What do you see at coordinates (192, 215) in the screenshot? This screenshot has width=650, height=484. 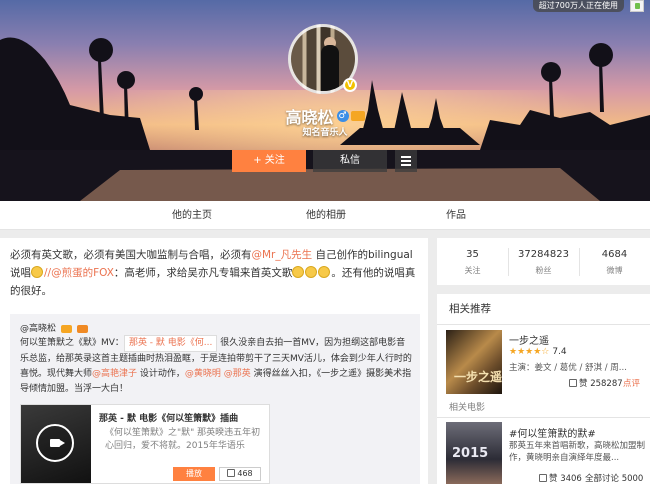 I see `tab-home: 他的主页` at bounding box center [192, 215].